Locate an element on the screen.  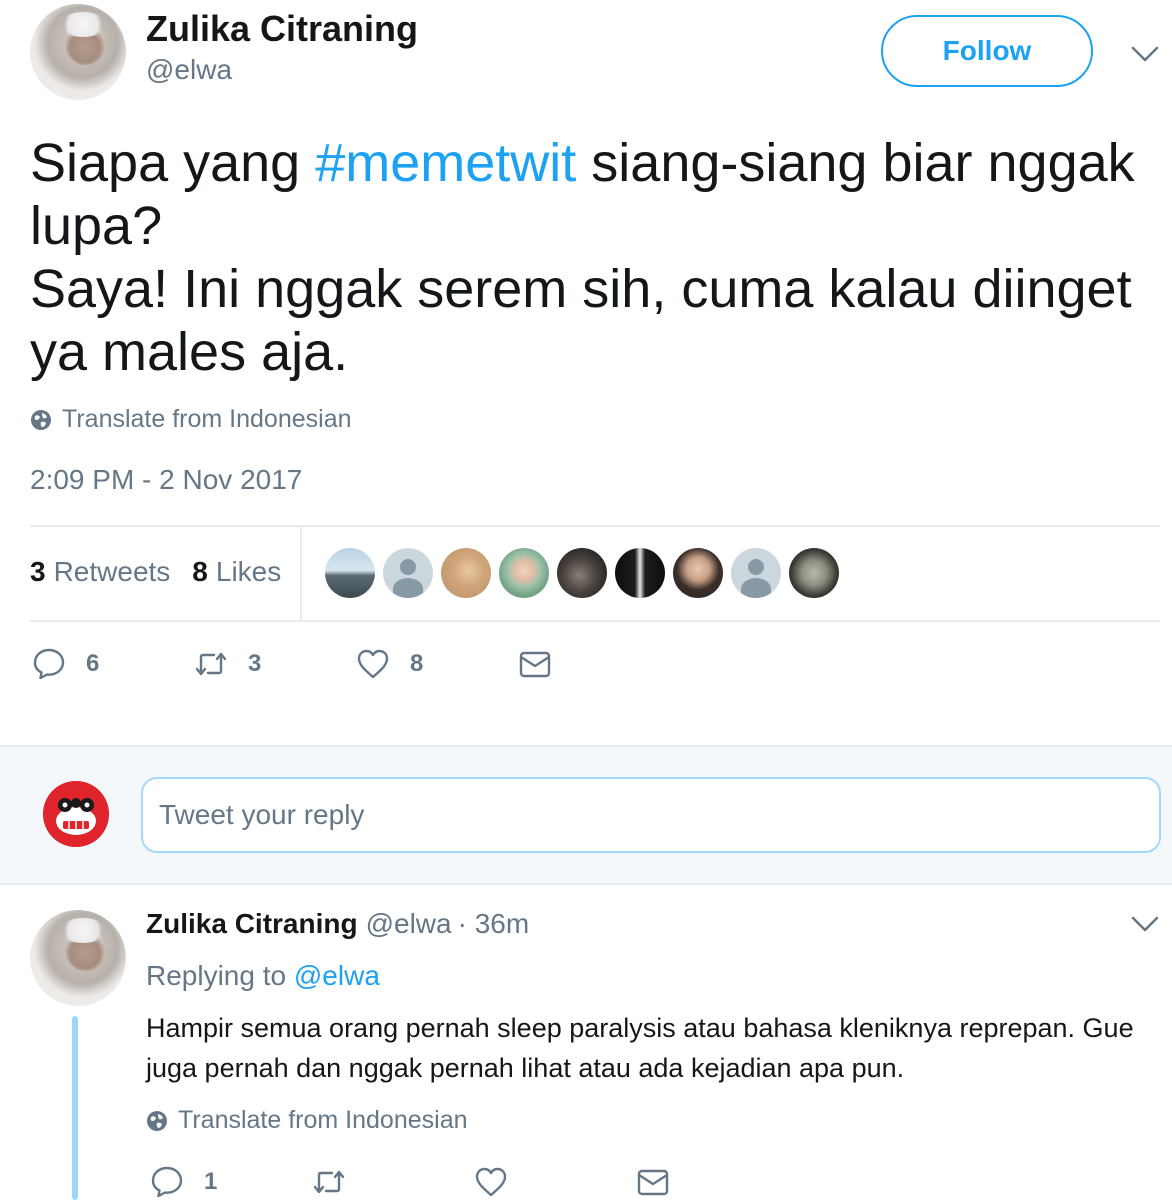
replying-to-label: Replying to is located at coordinates (216, 975).